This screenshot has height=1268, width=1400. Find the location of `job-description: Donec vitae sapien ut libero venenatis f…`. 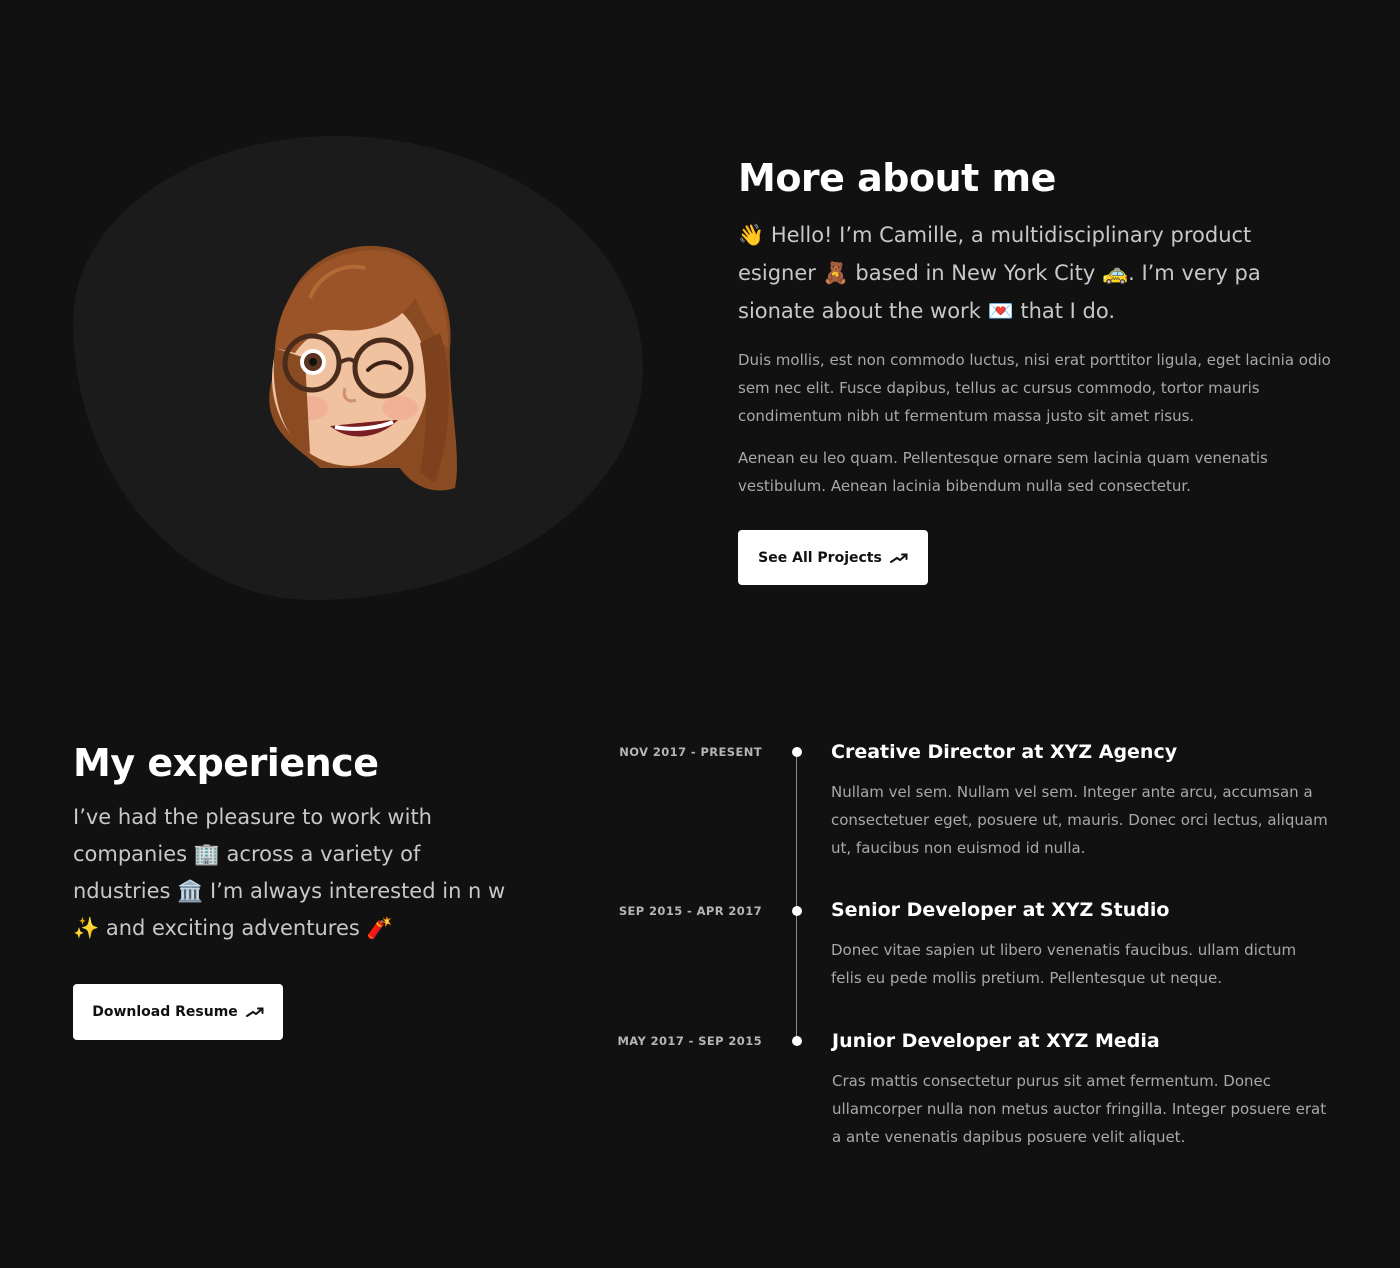

job-description: Donec vitae sapien ut libero venenatis f… is located at coordinates (1064, 964).